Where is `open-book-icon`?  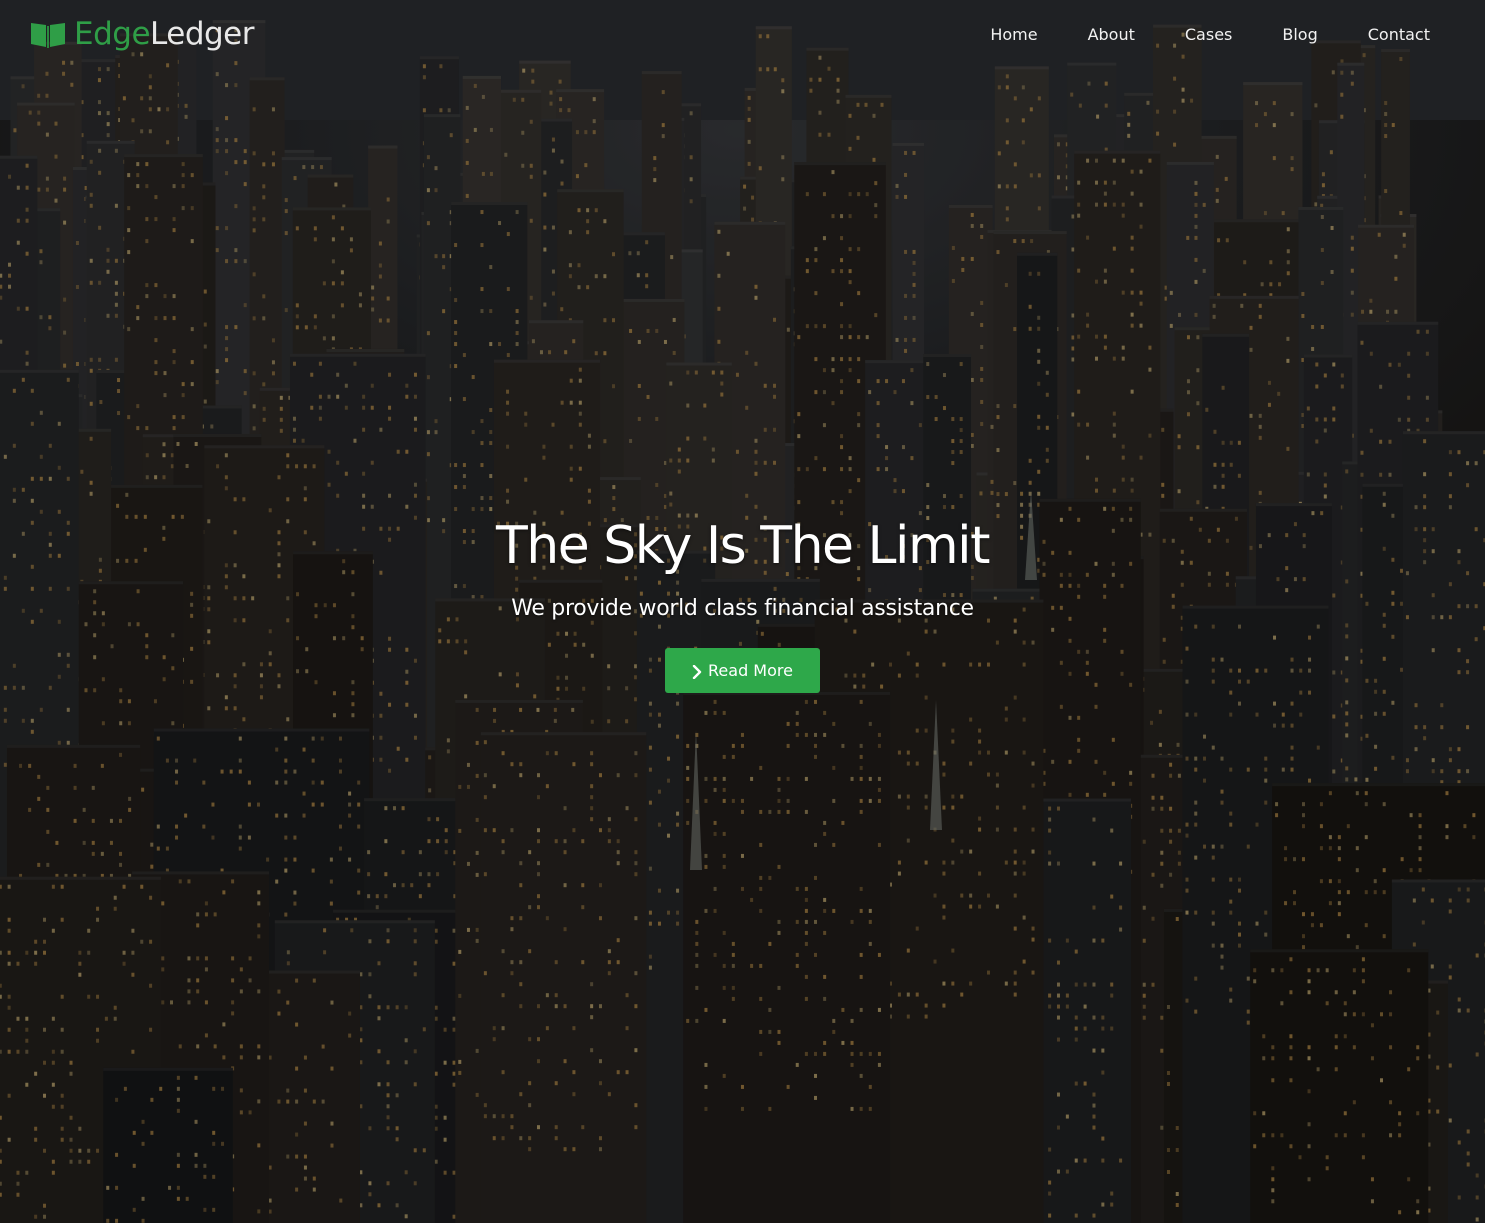
open-book-icon is located at coordinates (48, 34).